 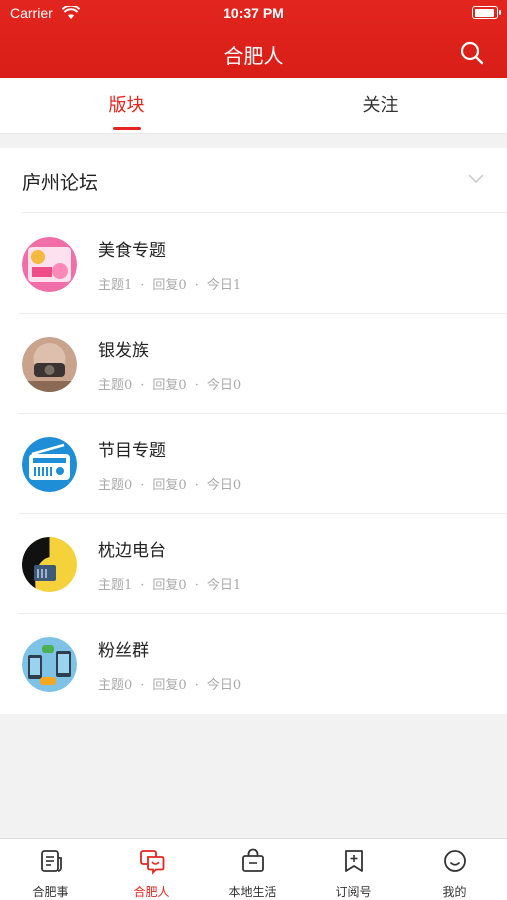 I want to click on battery-icon, so click(x=486, y=12).